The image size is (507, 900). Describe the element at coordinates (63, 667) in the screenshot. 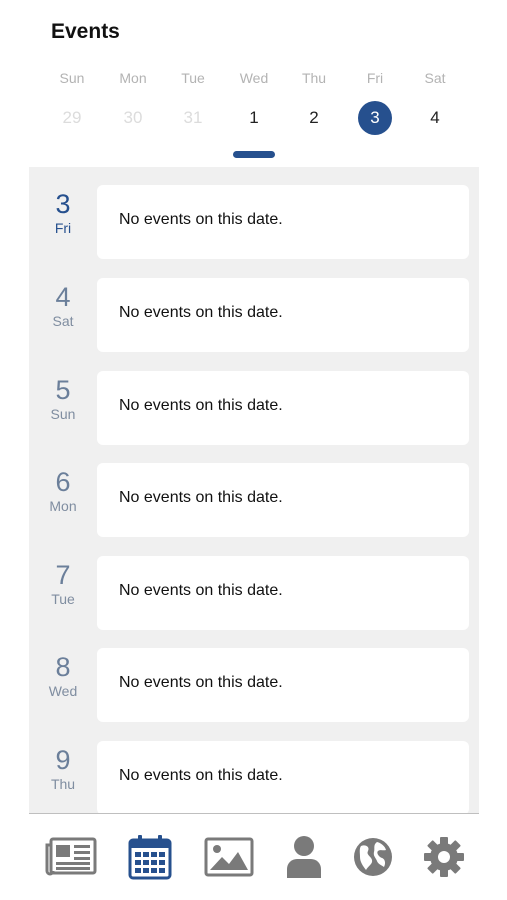

I see `date-number: 8` at that location.